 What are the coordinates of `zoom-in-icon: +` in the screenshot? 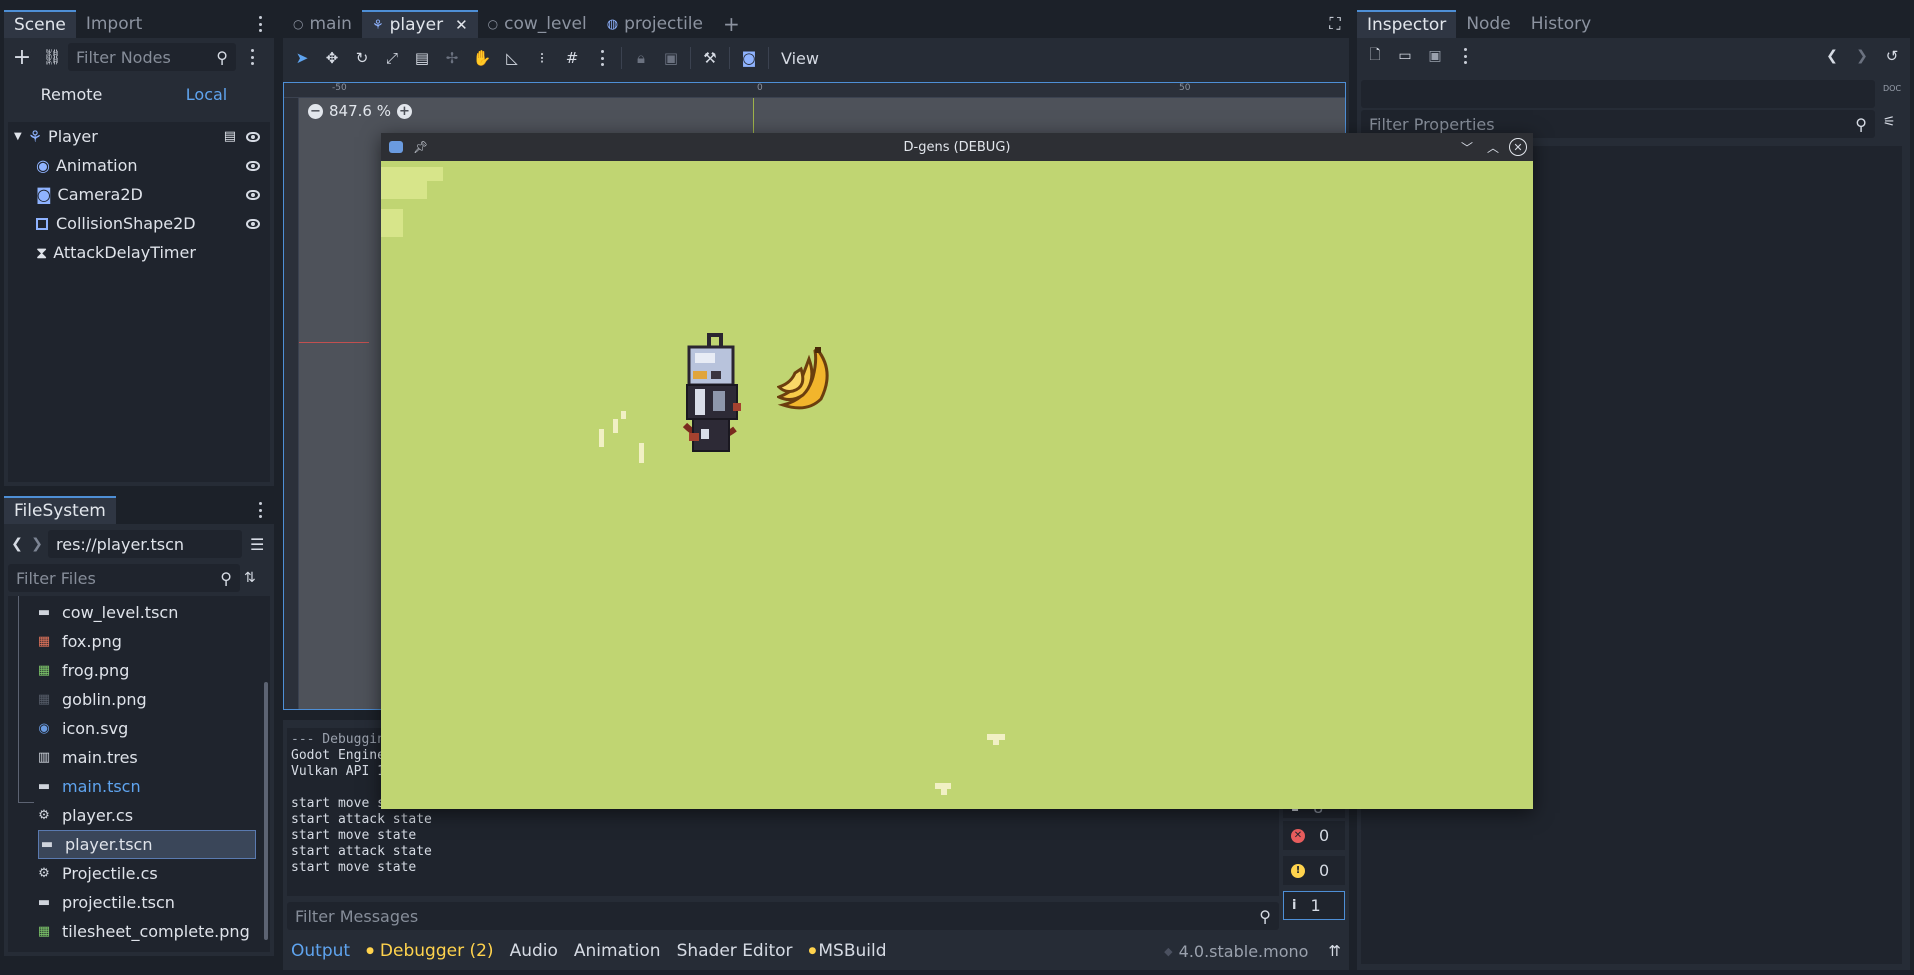 It's located at (404, 111).